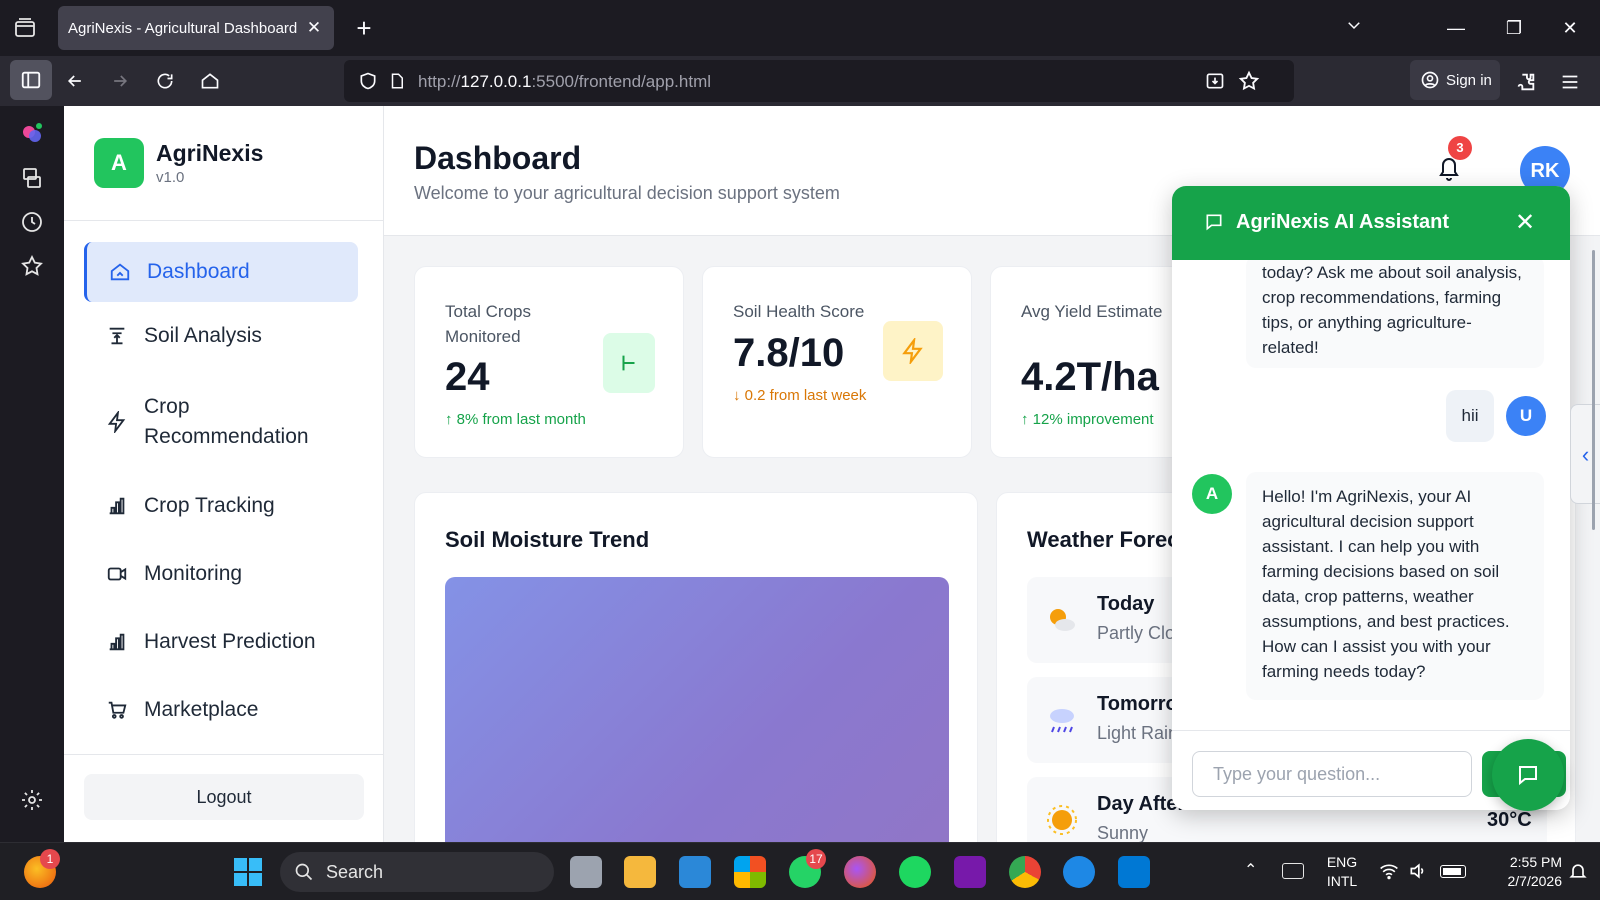 The height and width of the screenshot is (900, 1600). What do you see at coordinates (32, 222) in the screenshot?
I see `history-icon` at bounding box center [32, 222].